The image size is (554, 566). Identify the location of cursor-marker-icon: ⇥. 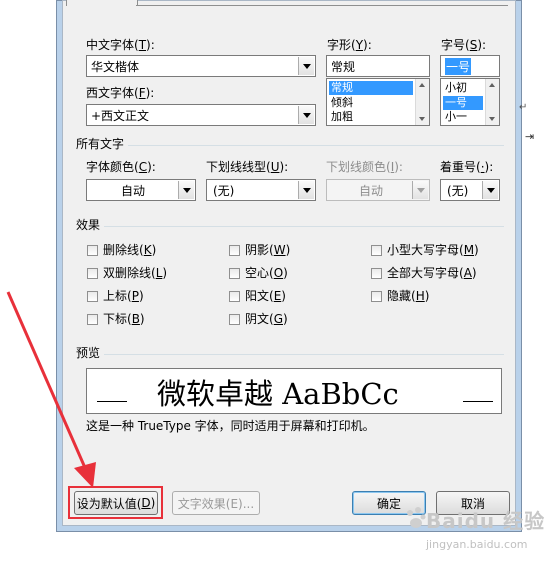
(530, 136).